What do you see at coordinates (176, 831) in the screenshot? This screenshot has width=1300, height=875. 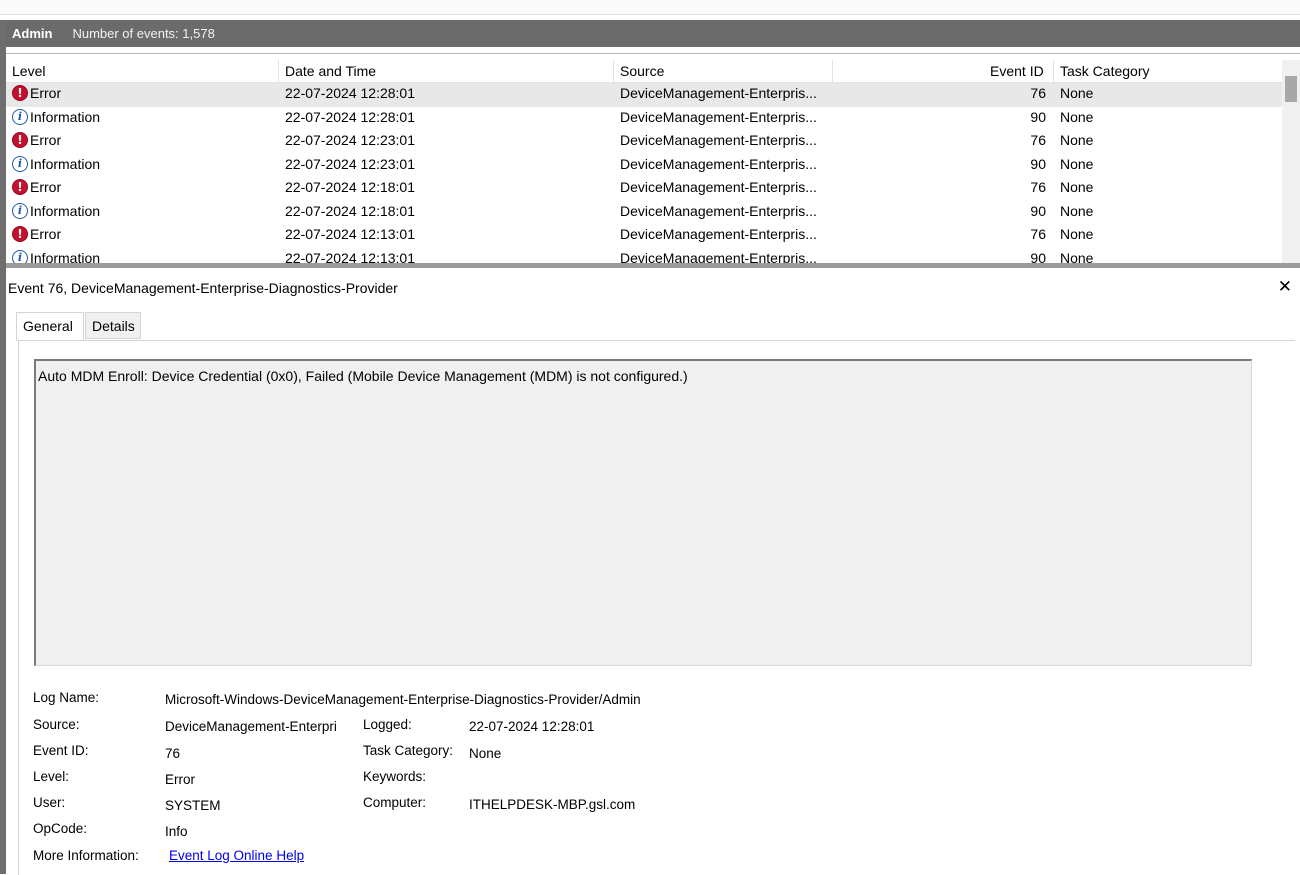 I see `value-opcode: Info` at bounding box center [176, 831].